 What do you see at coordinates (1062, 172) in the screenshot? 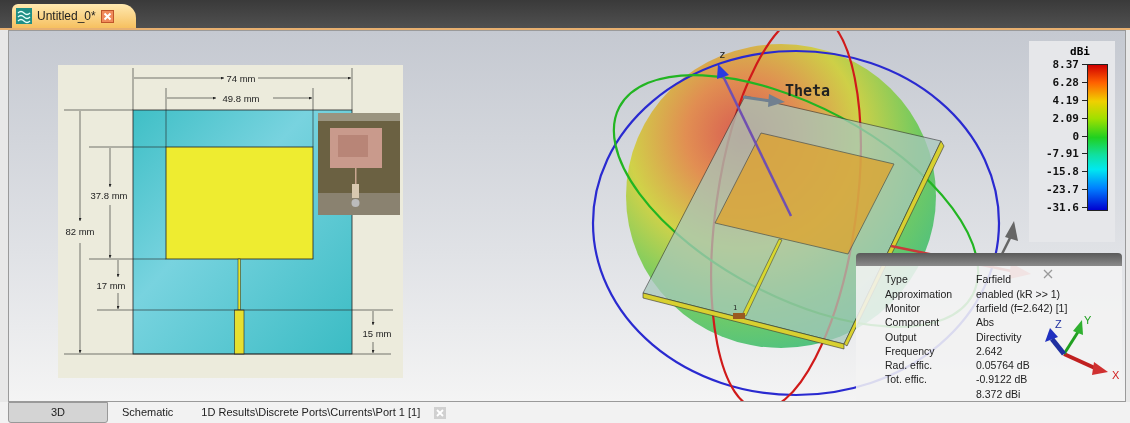
I see `legend-value: -15.8` at bounding box center [1062, 172].